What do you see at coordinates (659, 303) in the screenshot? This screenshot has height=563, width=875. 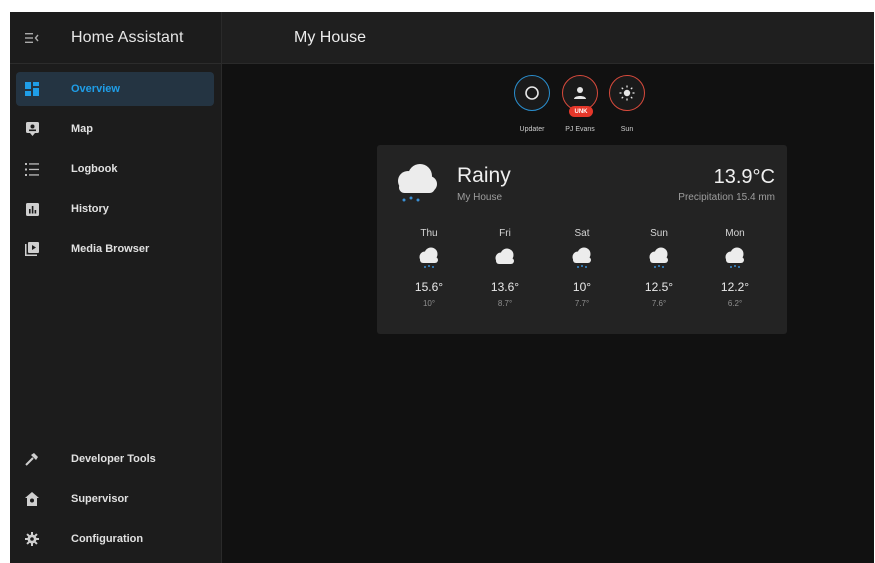 I see `forecast-low: 7.6°` at bounding box center [659, 303].